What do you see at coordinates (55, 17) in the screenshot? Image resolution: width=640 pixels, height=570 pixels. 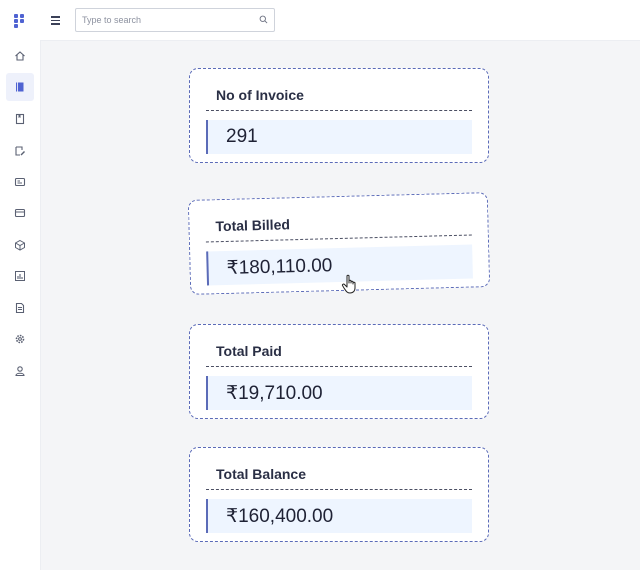 I see `hamburger-icon` at bounding box center [55, 17].